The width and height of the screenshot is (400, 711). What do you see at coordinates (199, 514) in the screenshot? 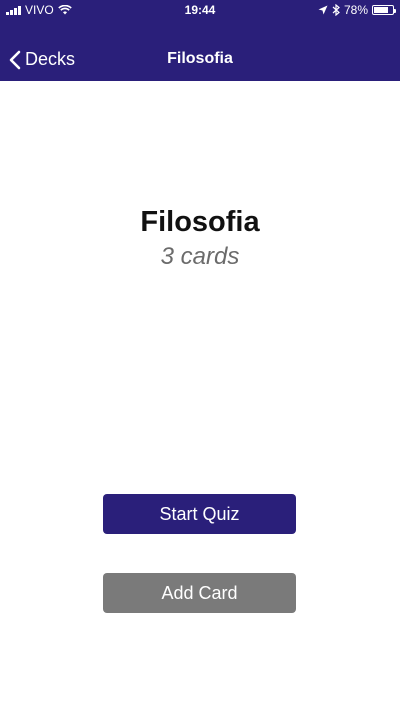
I see `start-quiz-button: Start Quiz` at bounding box center [199, 514].